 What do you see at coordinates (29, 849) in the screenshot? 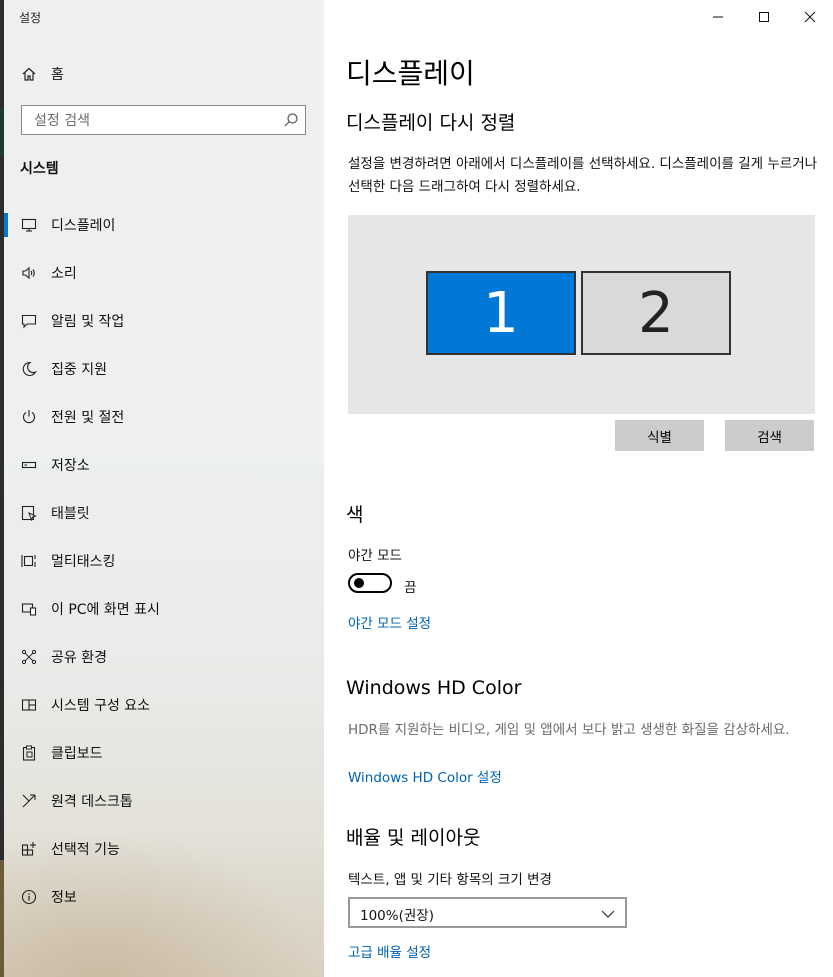
I see `optional-features-icon` at bounding box center [29, 849].